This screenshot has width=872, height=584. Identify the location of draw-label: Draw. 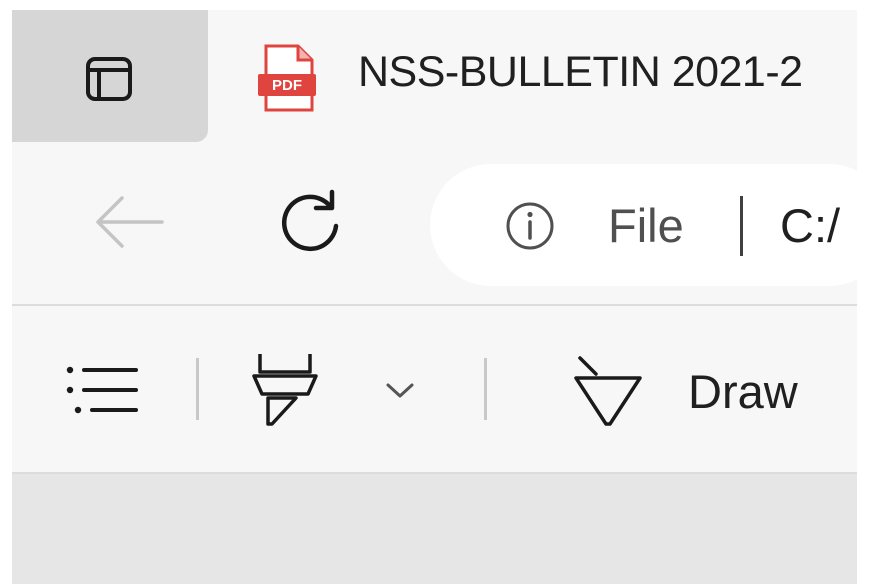
(743, 391).